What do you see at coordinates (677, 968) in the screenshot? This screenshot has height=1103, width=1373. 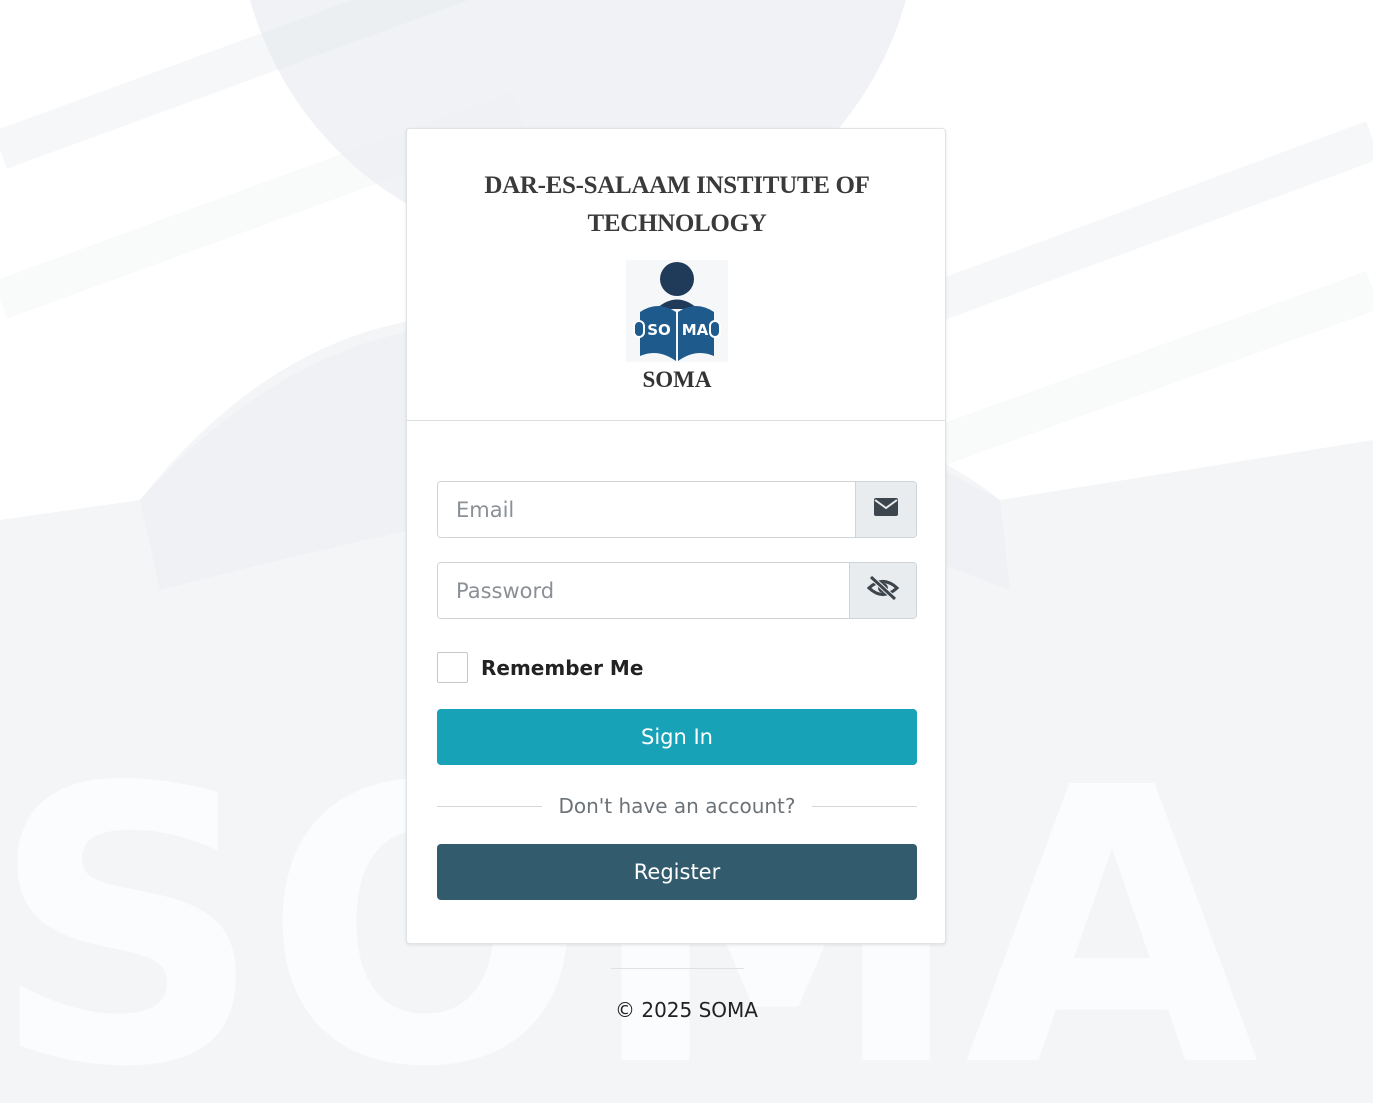 I see `footer-divider` at bounding box center [677, 968].